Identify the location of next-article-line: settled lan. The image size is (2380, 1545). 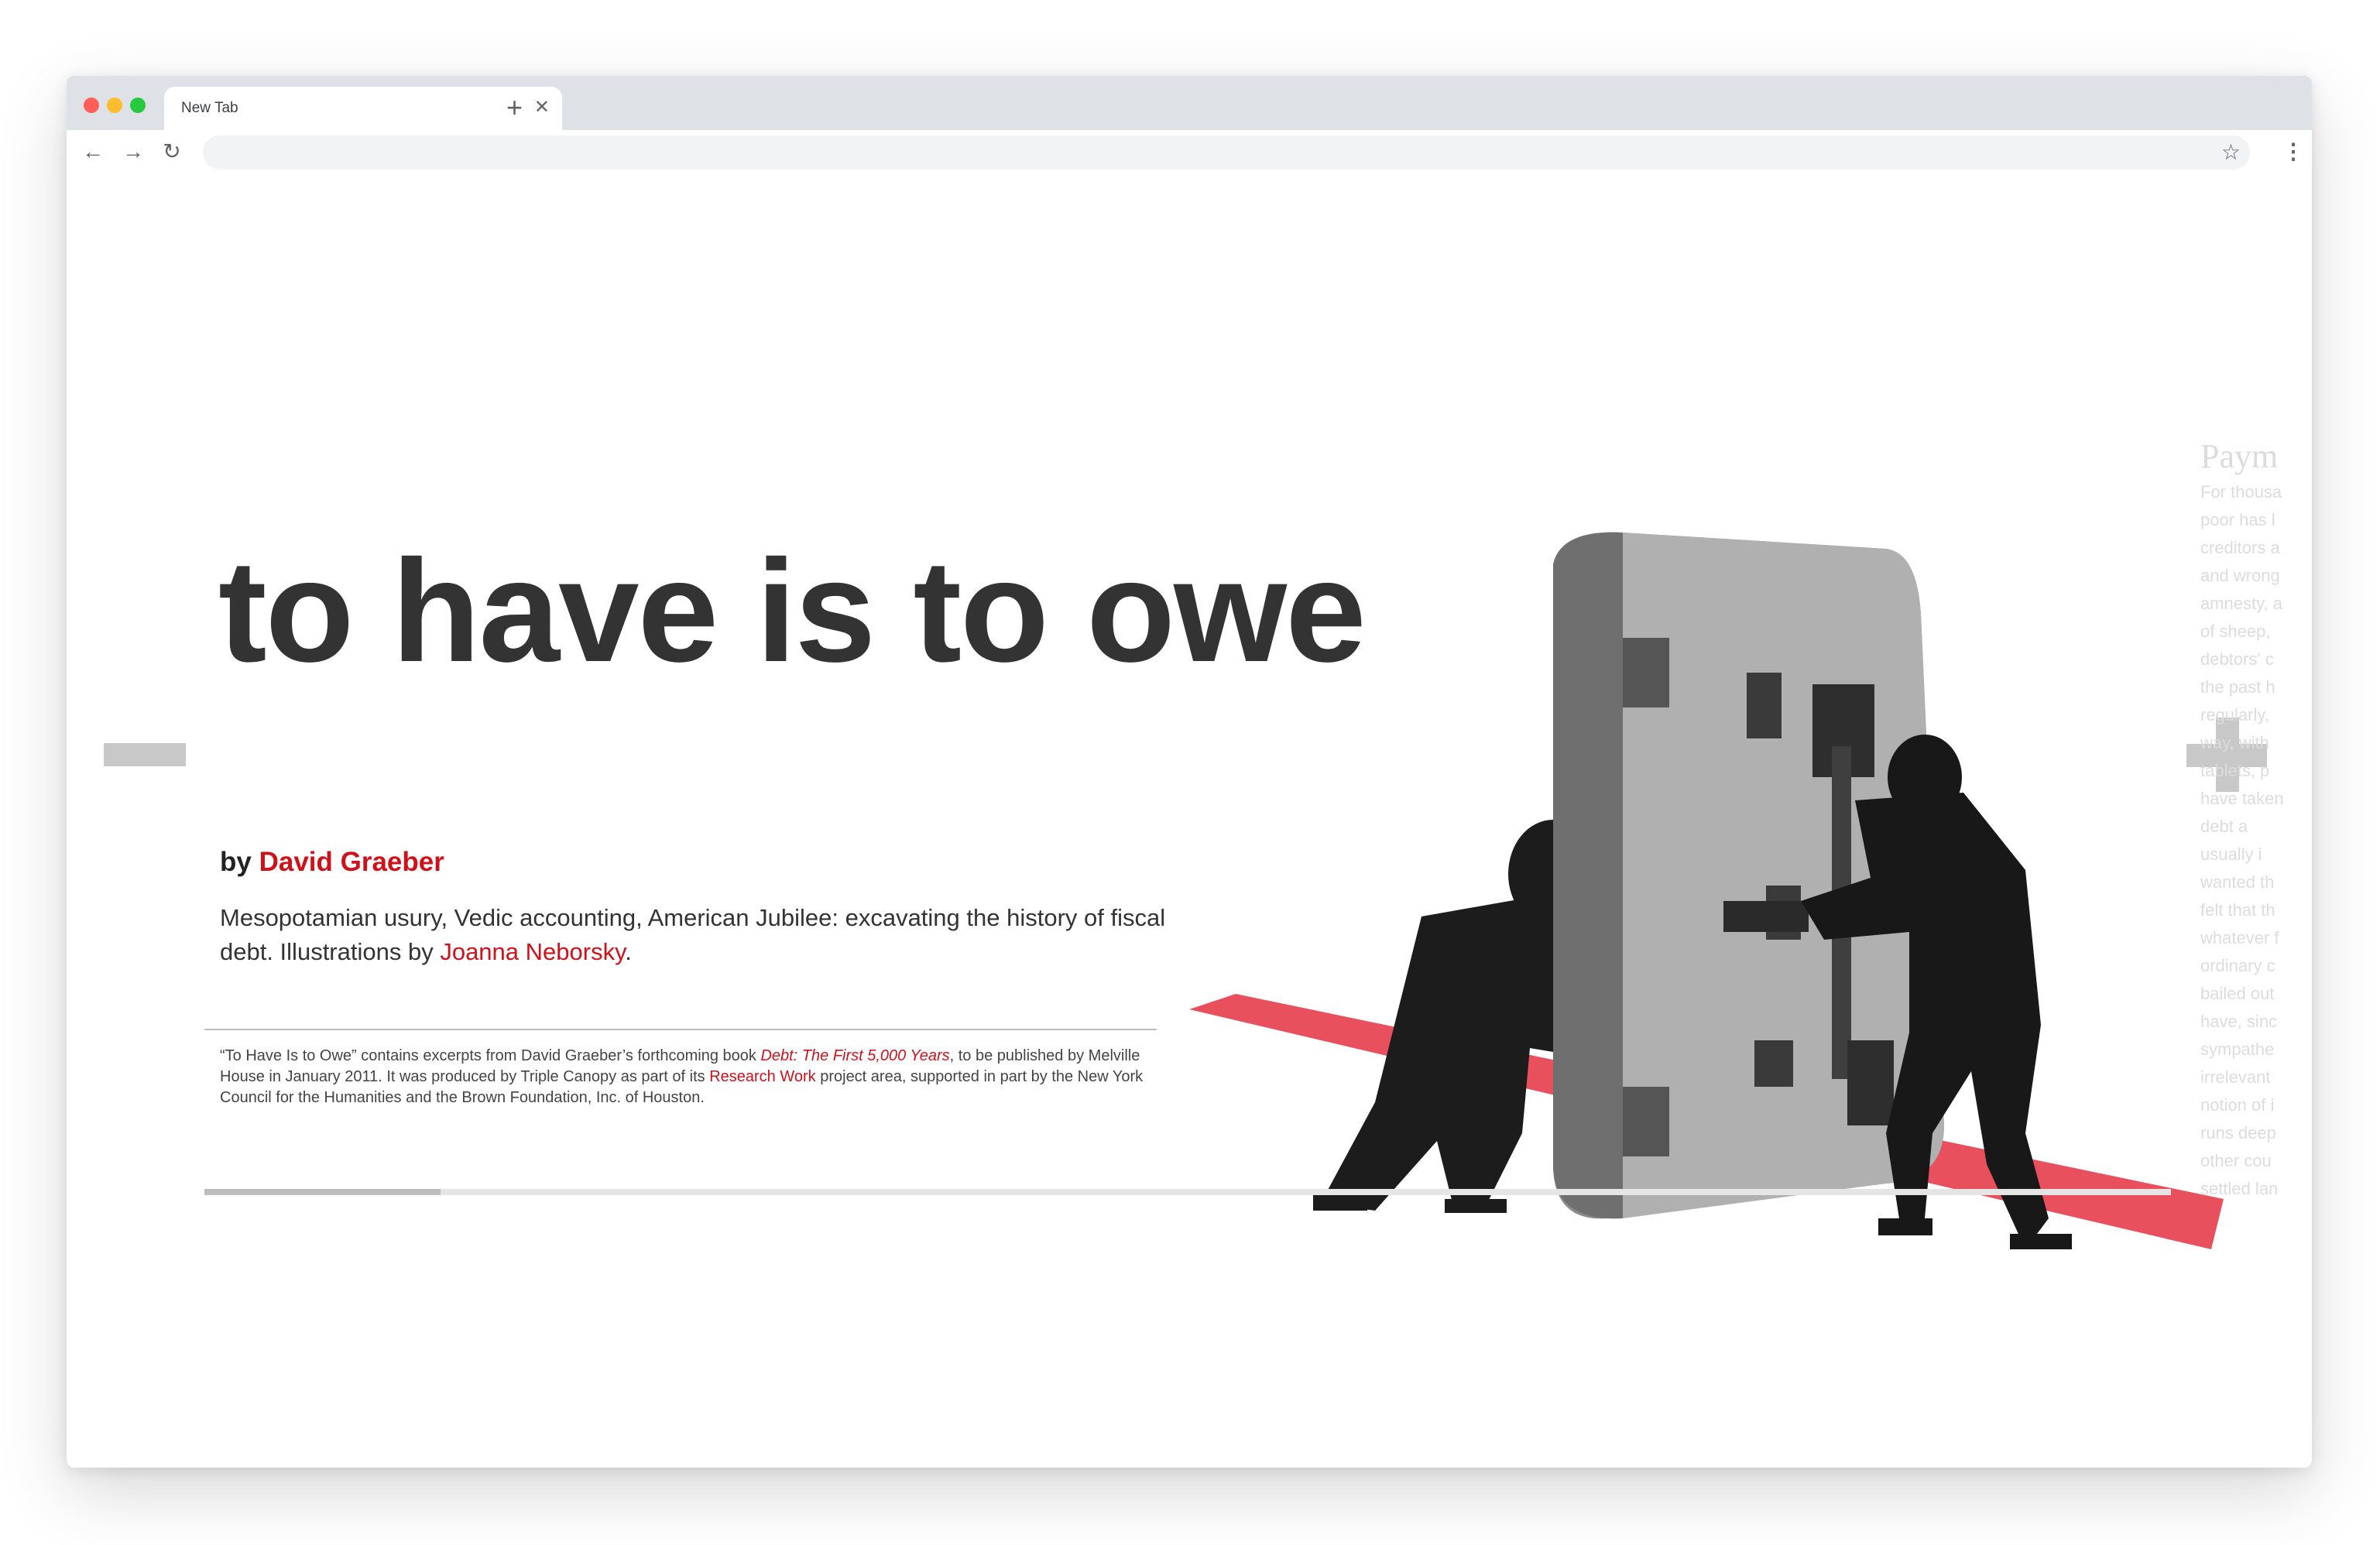
(2240, 1188).